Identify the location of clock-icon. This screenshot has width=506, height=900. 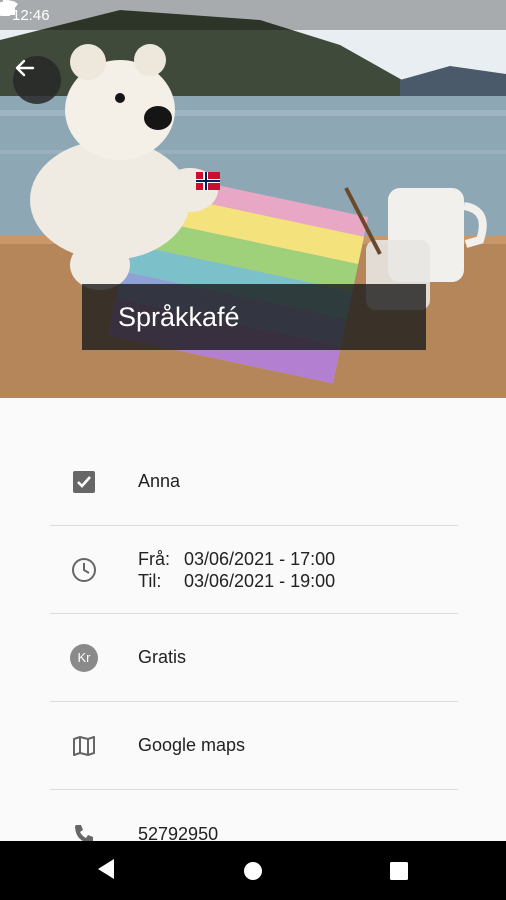
(84, 570).